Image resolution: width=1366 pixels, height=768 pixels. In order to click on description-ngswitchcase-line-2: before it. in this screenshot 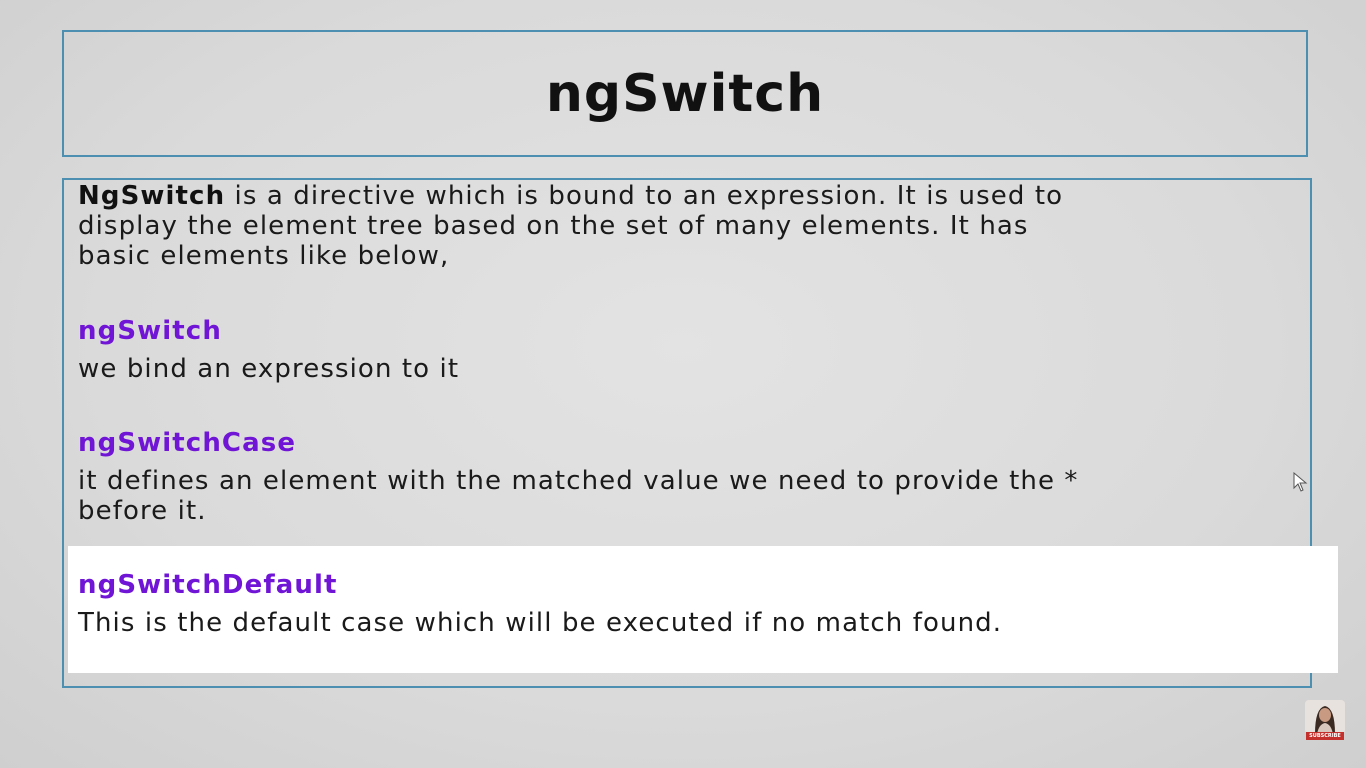, I will do `click(142, 511)`.